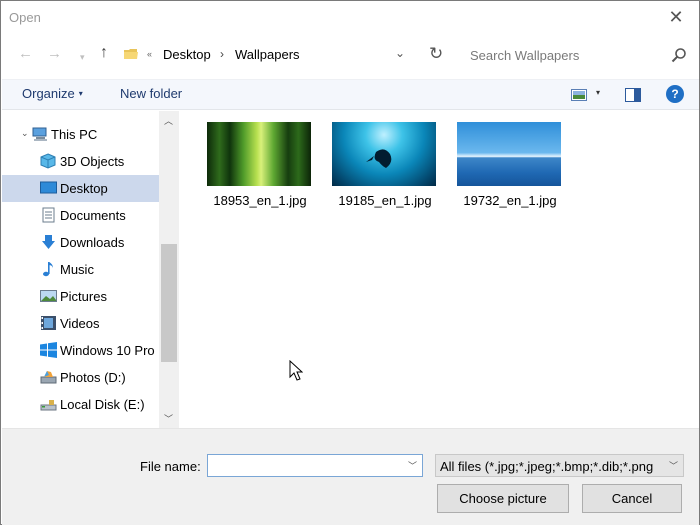  I want to click on command-bar: Organize ▾ New folder ▾ ?, so click(350, 94).